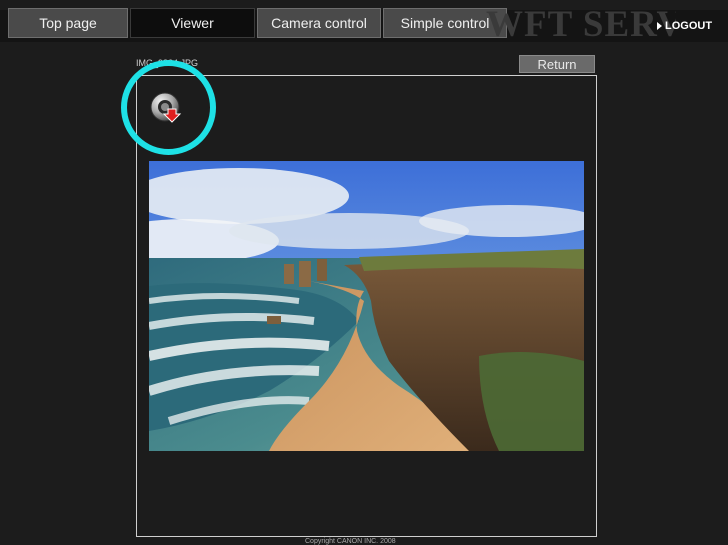  I want to click on play-arrow-icon, so click(659, 26).